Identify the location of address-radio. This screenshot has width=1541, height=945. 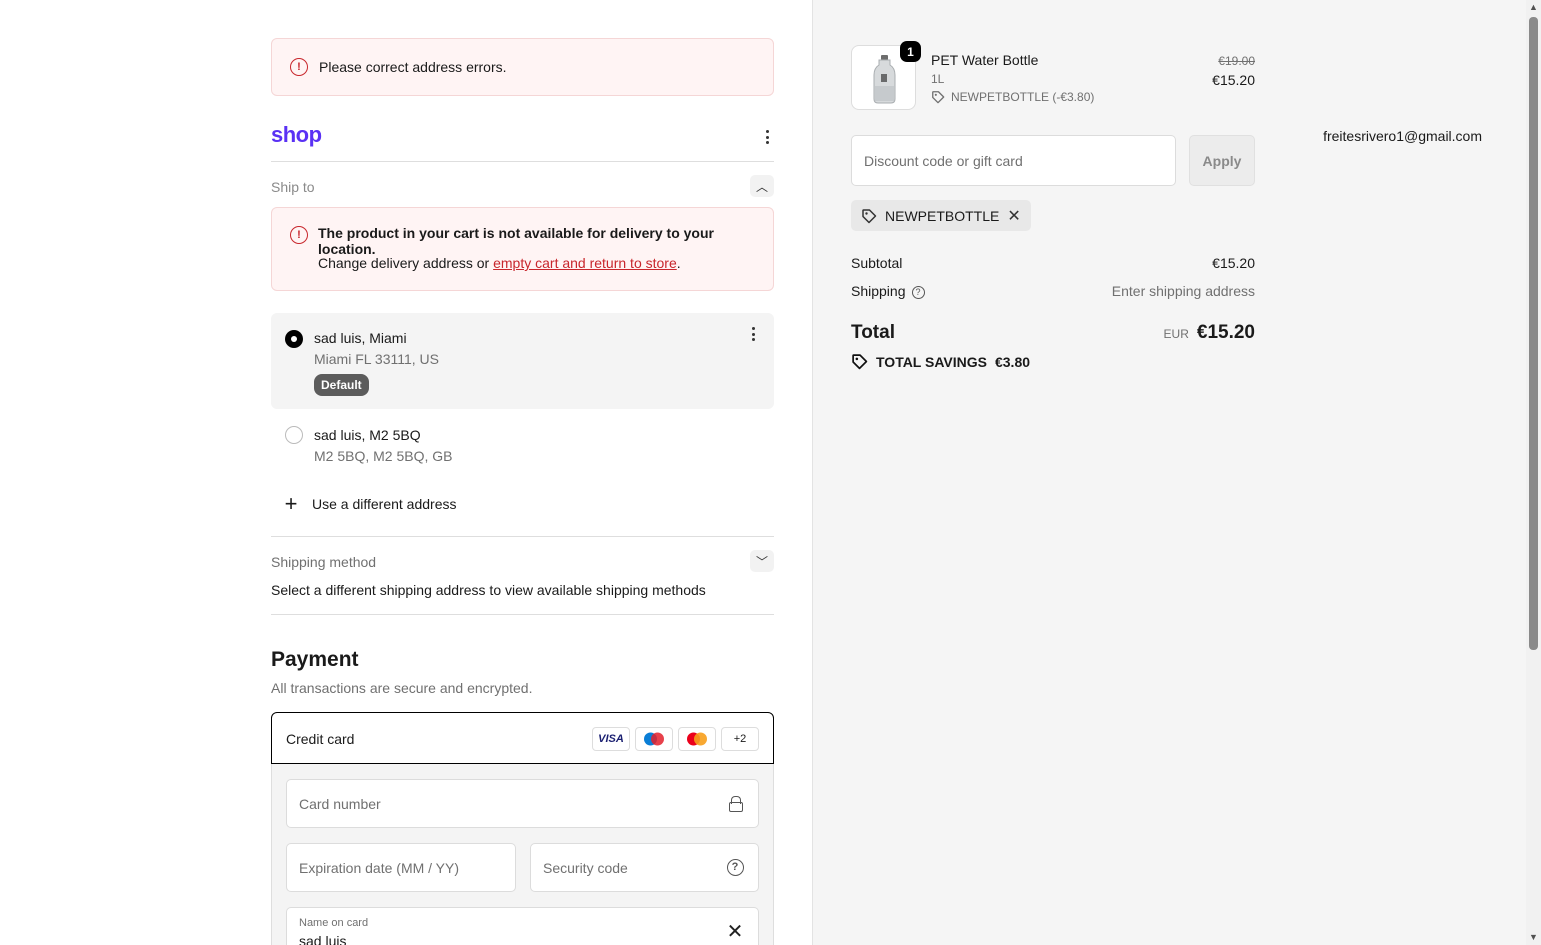
(294, 435).